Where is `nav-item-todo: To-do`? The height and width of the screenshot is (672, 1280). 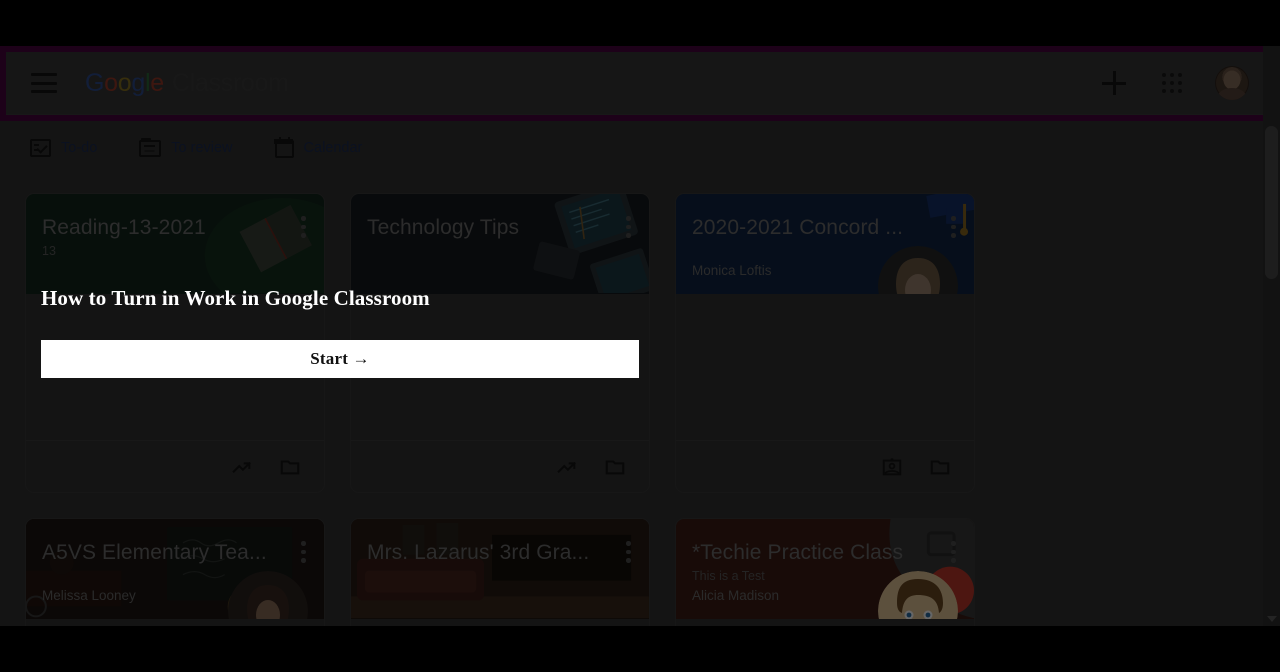 nav-item-todo: To-do is located at coordinates (63, 148).